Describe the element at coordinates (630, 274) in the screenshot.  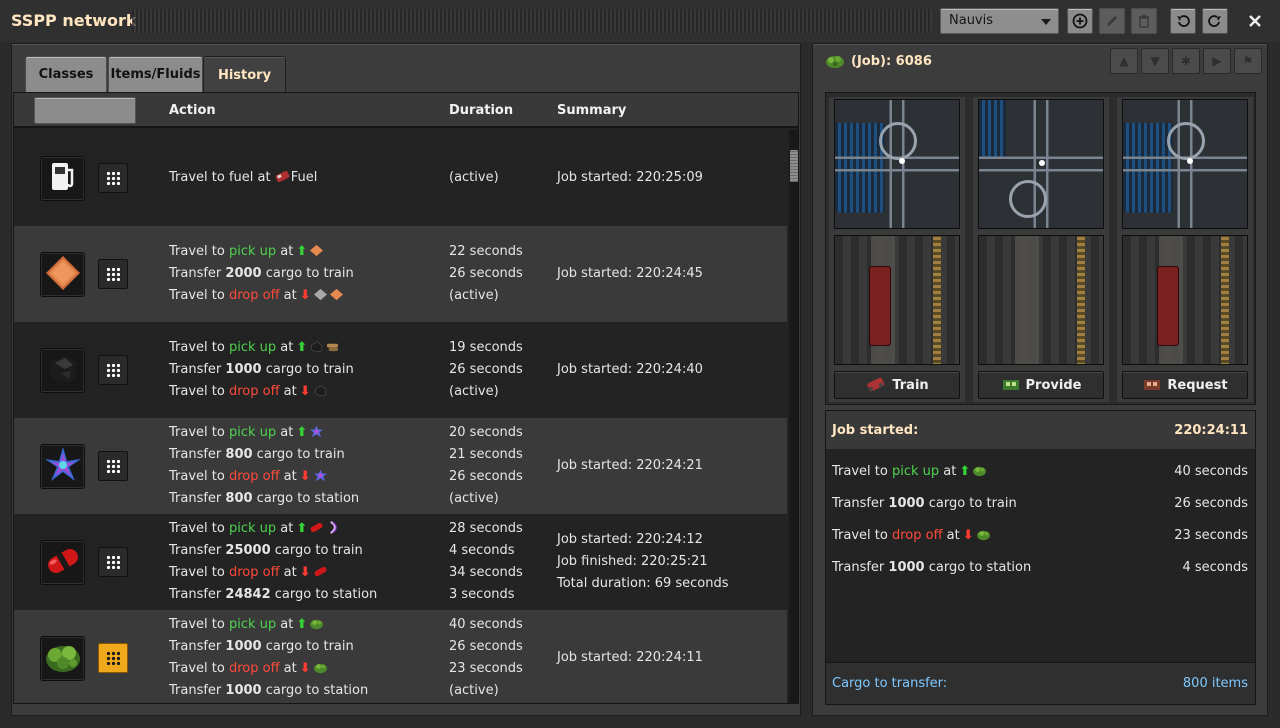
I see `summary-list: Job started: 220:24:45` at that location.